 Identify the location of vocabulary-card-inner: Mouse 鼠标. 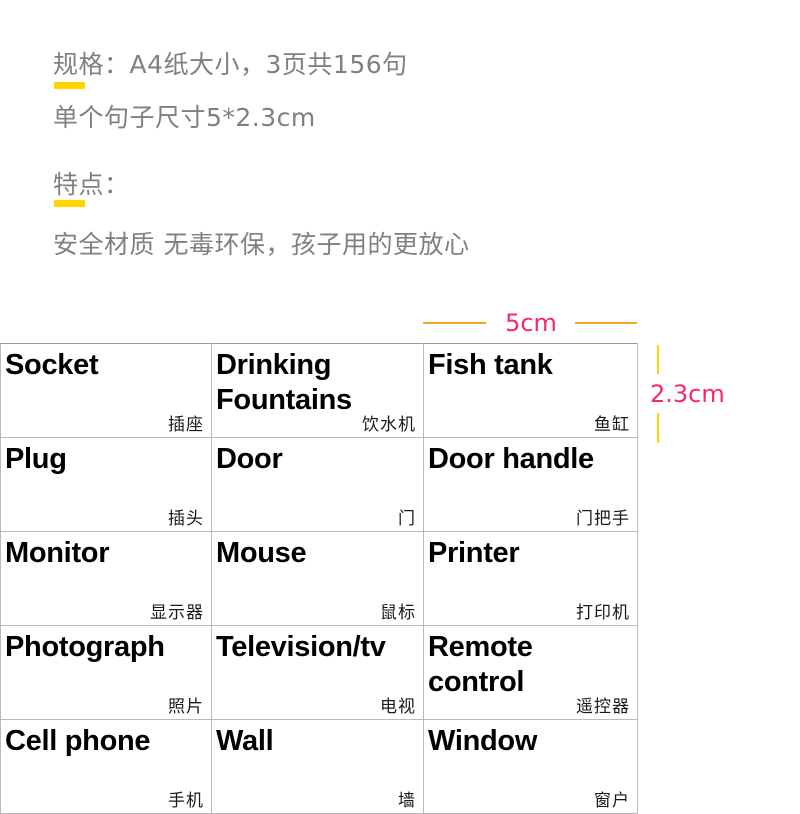
(317, 578).